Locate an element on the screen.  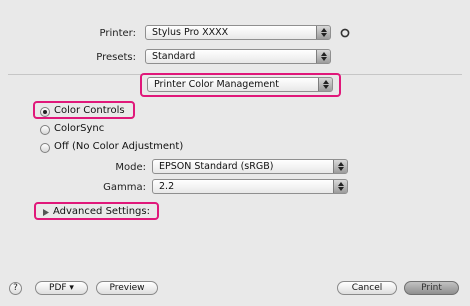
pdf-button: PDF ▾ is located at coordinates (61, 288).